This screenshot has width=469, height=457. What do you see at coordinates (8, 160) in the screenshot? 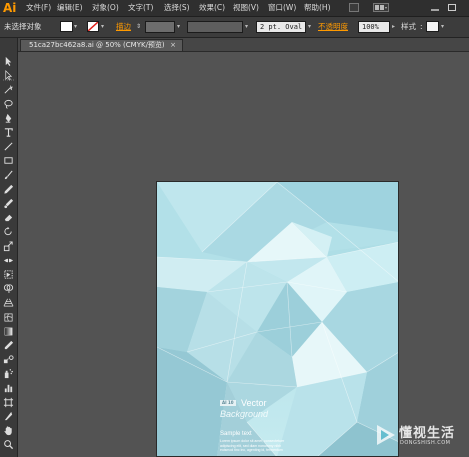
I see `rectangle-tool-icon` at bounding box center [8, 160].